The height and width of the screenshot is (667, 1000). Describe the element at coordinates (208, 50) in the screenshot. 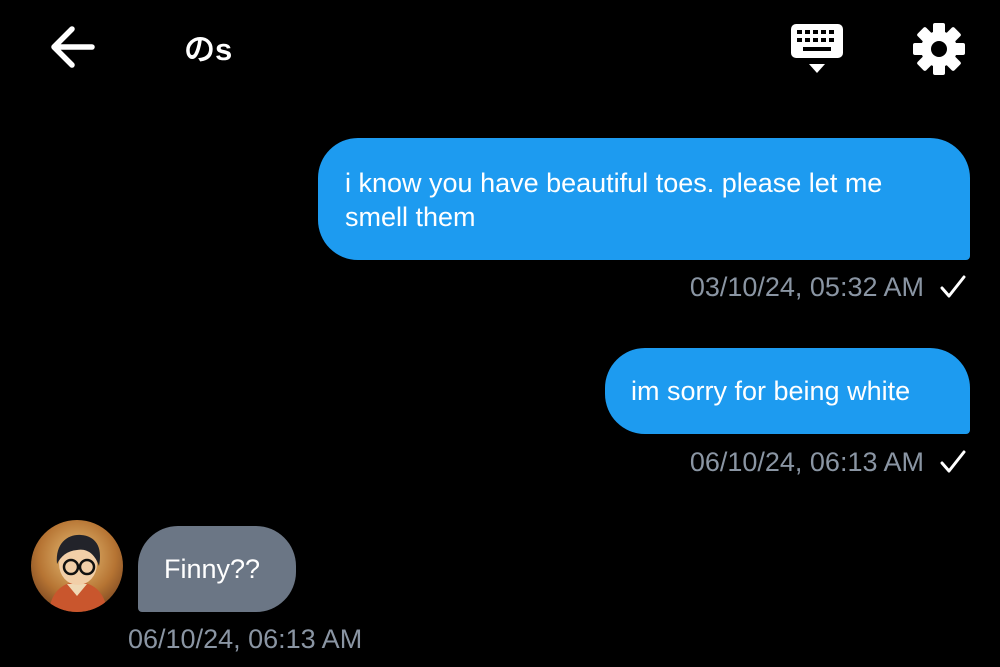

I see `chat-title: のs` at that location.